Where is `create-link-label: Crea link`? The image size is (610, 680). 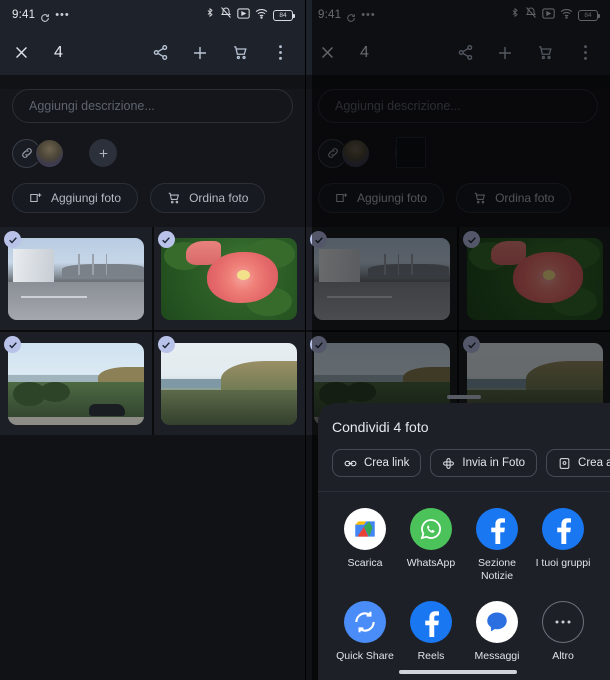
create-link-label: Crea link is located at coordinates (387, 463).